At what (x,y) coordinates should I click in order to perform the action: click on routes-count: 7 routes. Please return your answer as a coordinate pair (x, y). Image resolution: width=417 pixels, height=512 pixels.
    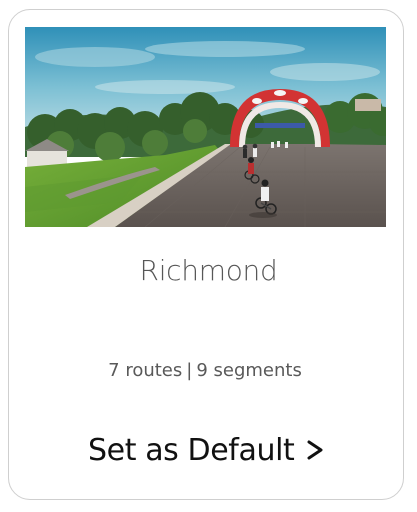
    Looking at the image, I should click on (145, 370).